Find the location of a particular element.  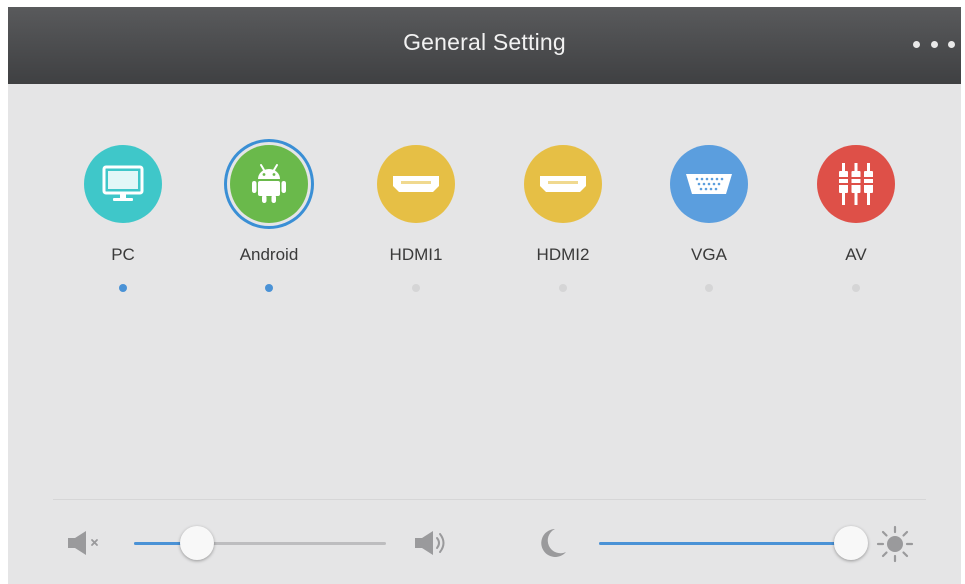

source-label: HDMI2 is located at coordinates (563, 254).